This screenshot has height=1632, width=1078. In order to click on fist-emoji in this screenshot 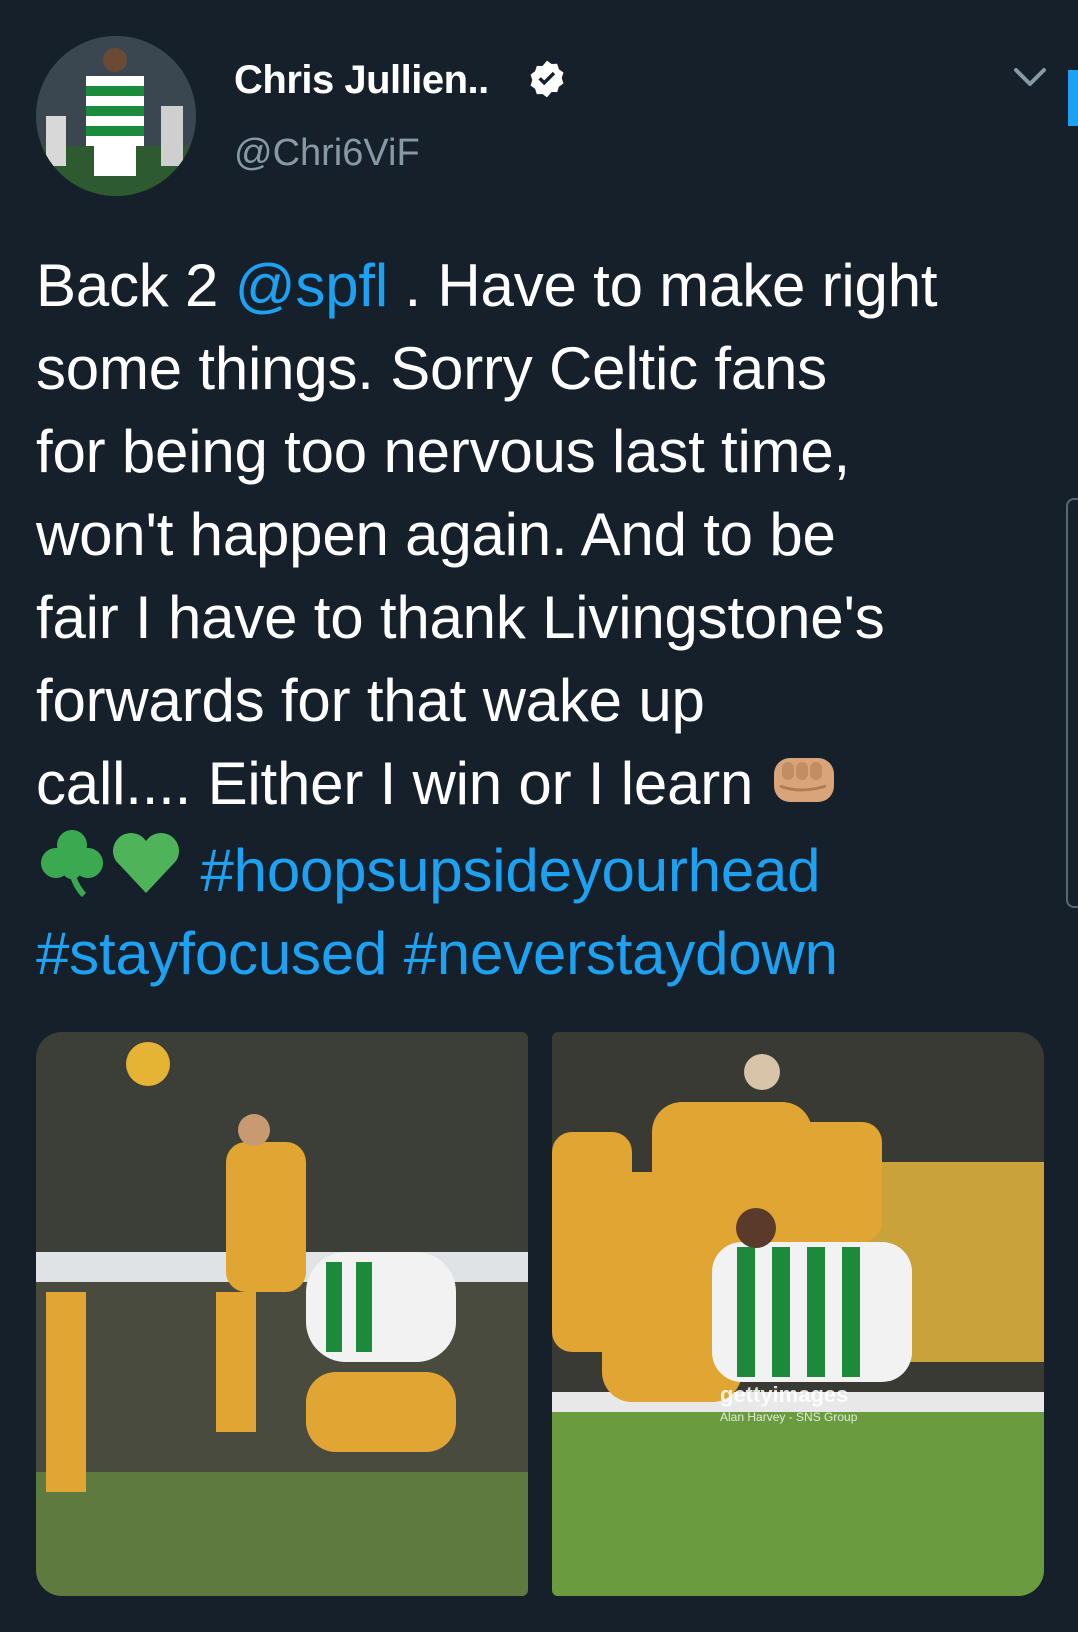, I will do `click(803, 780)`.